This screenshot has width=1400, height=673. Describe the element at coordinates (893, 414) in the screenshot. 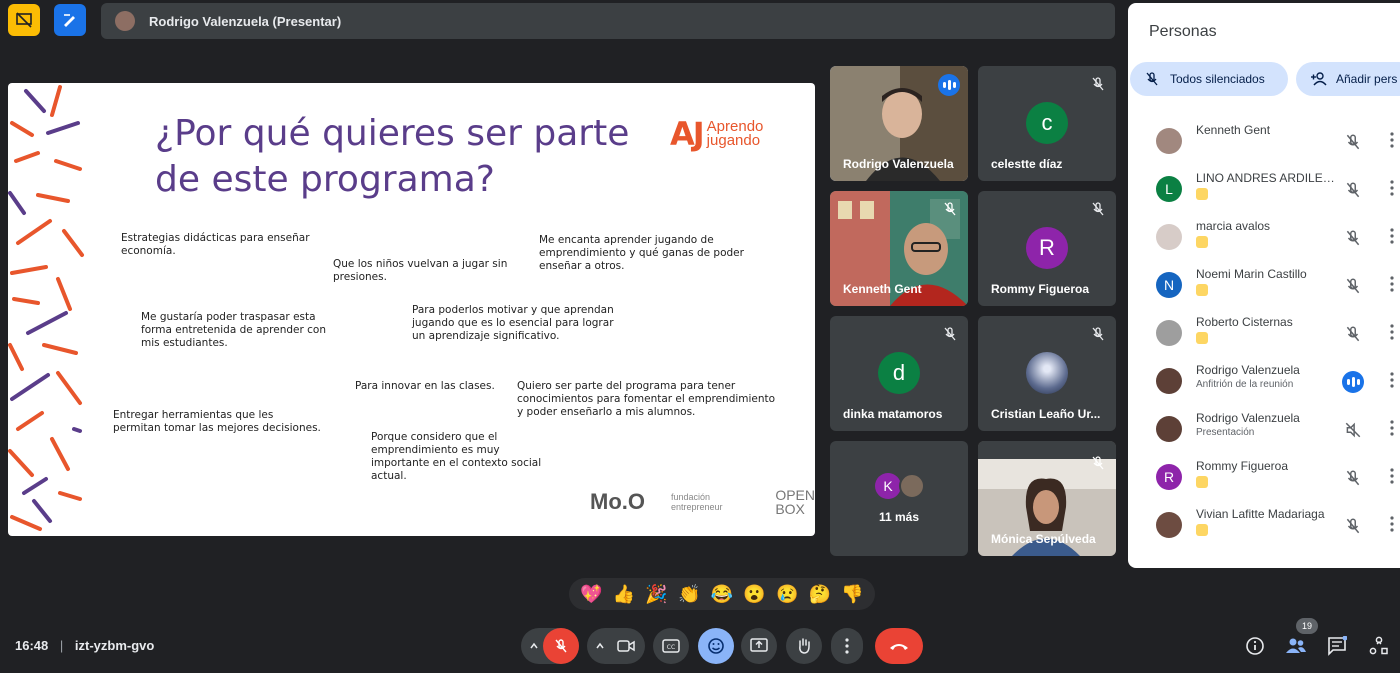

I see `participant-name: dinka matamoros` at that location.